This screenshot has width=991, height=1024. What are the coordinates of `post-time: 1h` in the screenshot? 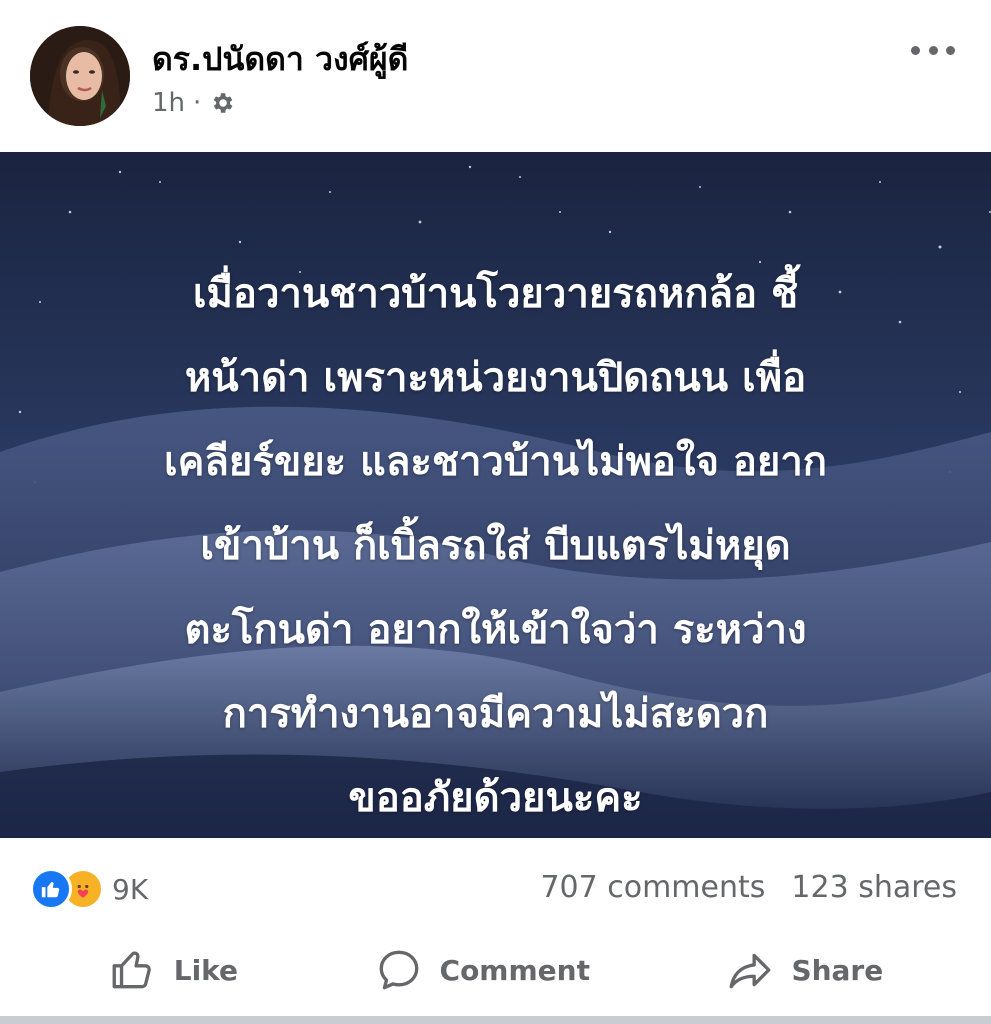 It's located at (168, 103).